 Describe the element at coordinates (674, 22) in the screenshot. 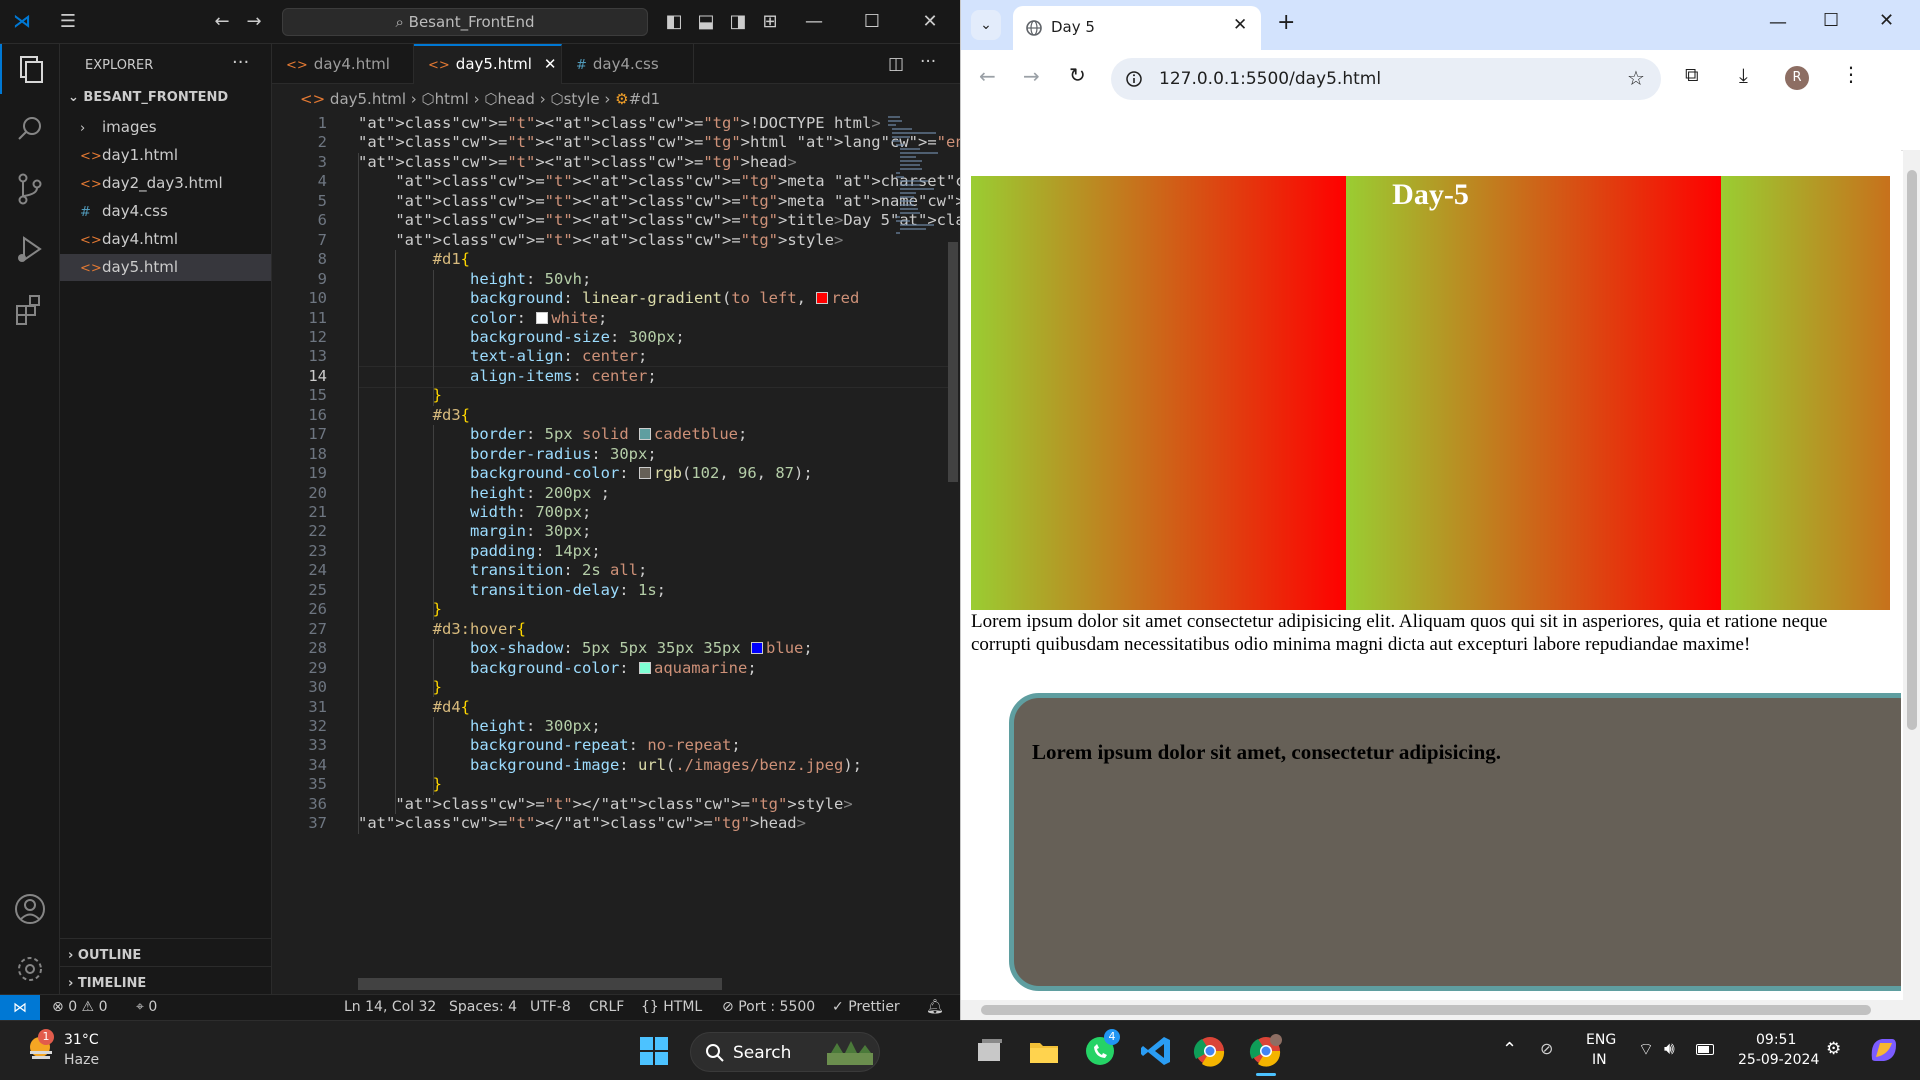

I see `toggle-sidebar-icon: ◧` at that location.